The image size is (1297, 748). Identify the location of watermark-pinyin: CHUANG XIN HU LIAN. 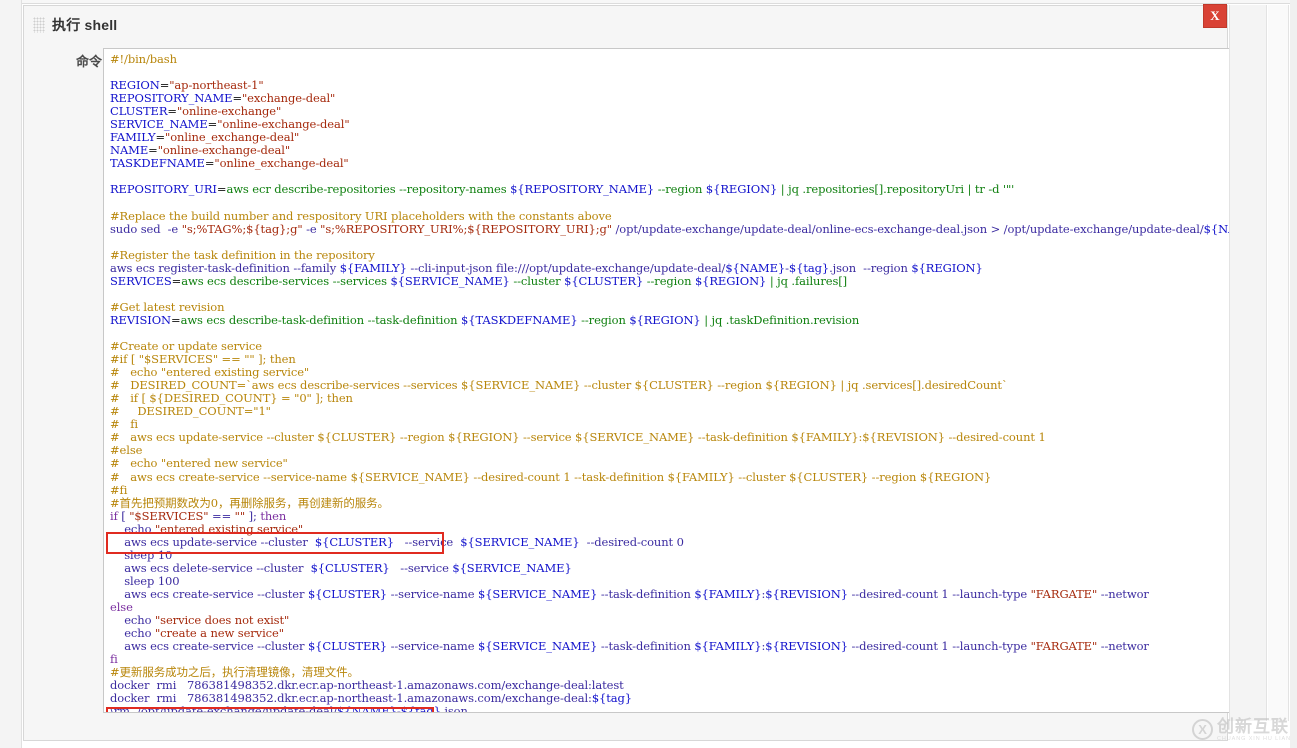
(1254, 738).